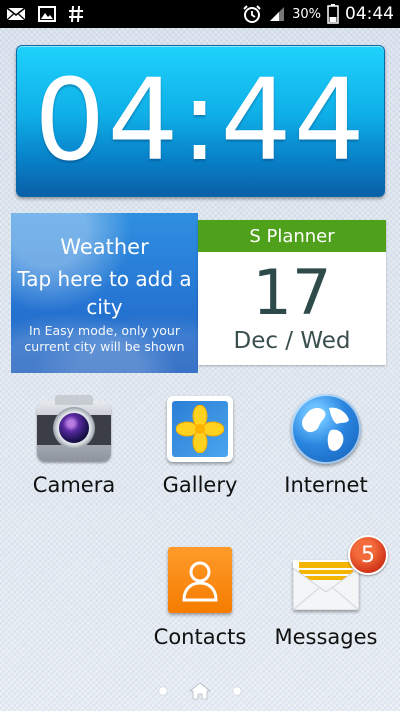 The image size is (400, 711). I want to click on battery-icon, so click(333, 14).